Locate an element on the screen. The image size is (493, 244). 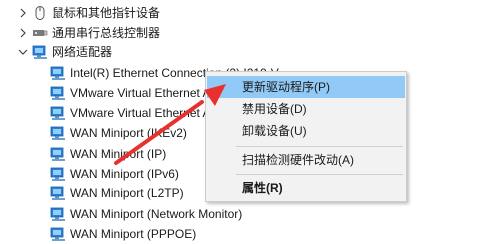
tree-item-adapter: WAN Miniport (L2TP) is located at coordinates (117, 193).